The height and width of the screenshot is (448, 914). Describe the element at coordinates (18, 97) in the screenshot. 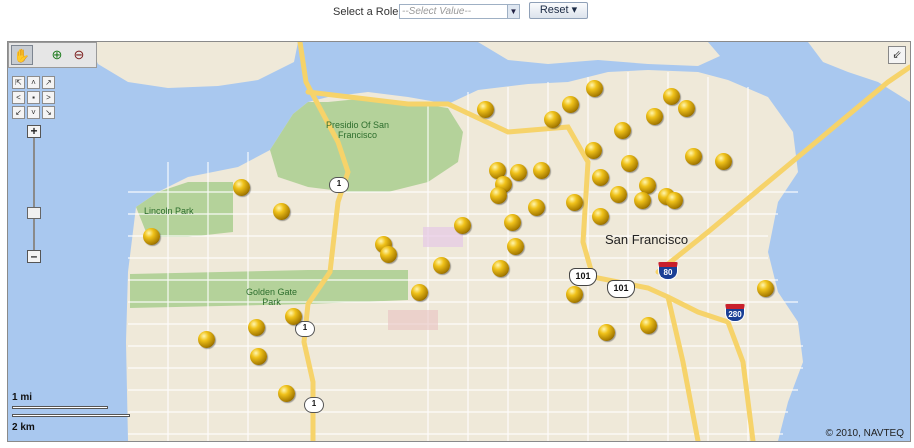

I see `pan-west-icon: ˂` at that location.